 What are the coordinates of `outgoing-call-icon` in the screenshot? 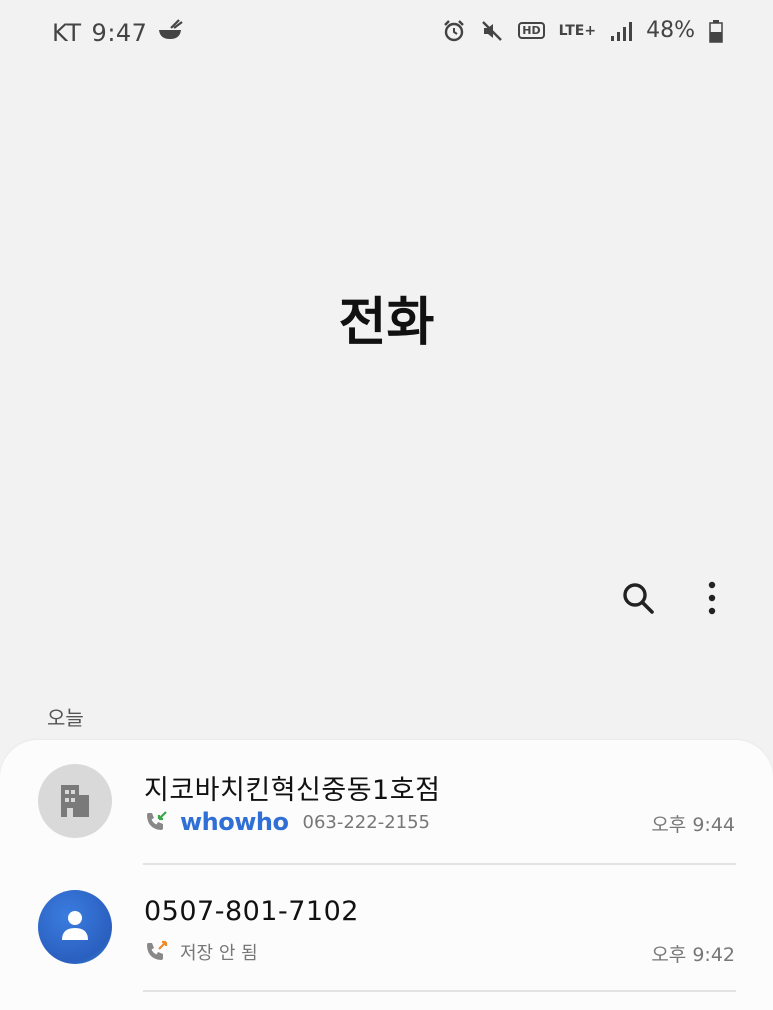 It's located at (156, 952).